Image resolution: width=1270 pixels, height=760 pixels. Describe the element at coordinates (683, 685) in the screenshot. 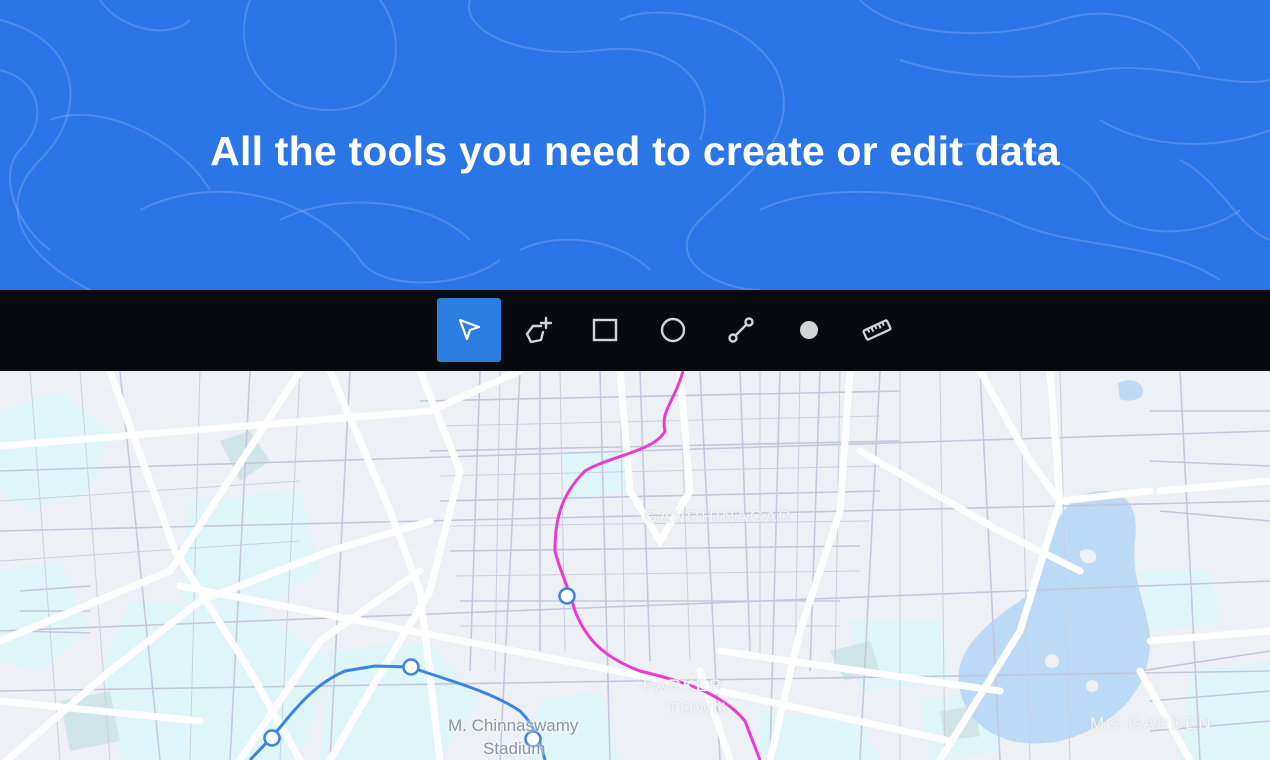

I see `map-label-parker: PARKER` at that location.